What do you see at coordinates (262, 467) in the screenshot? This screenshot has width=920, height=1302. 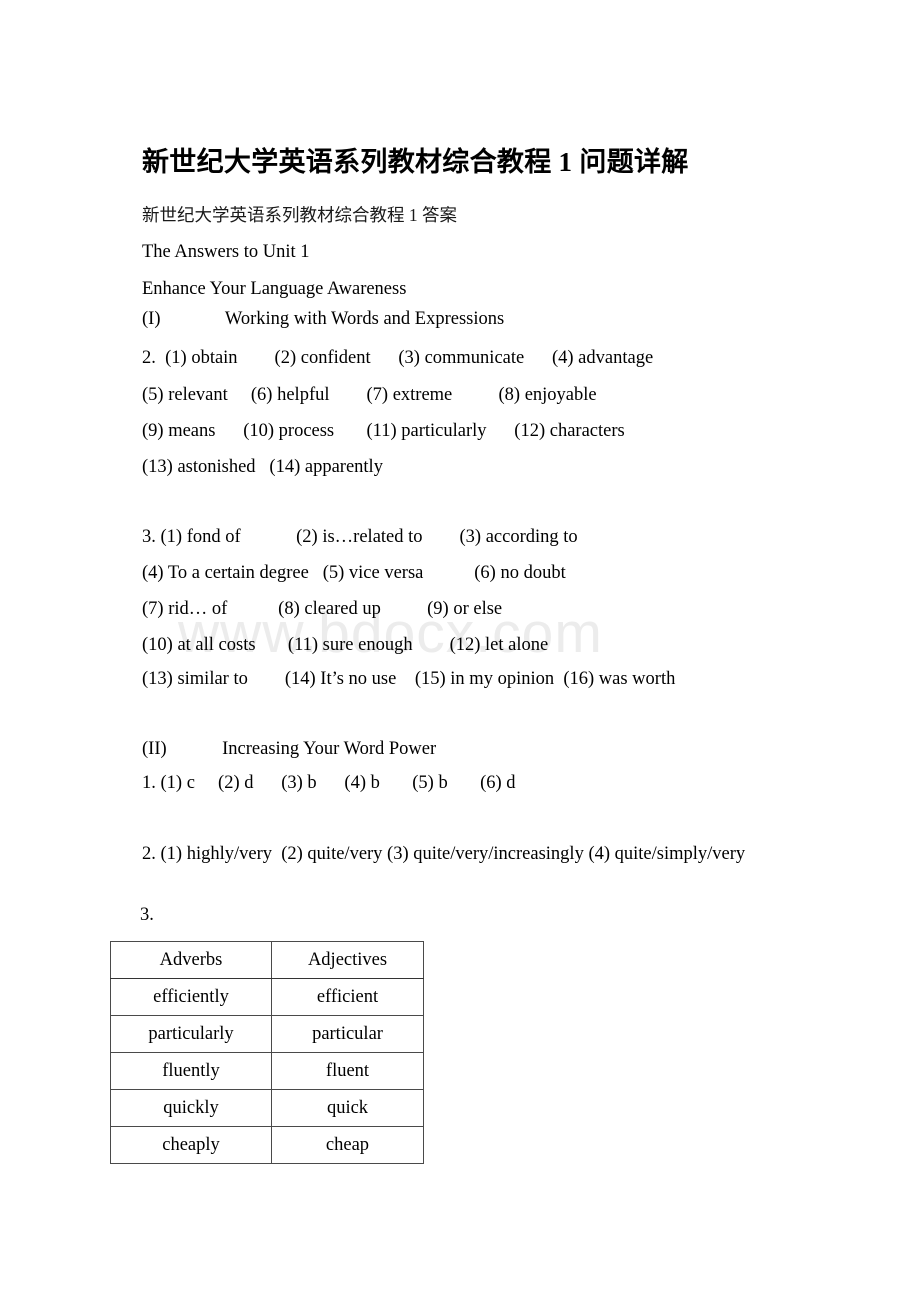 I see `s1-q2-line4: (13) astonished (14) apparently` at bounding box center [262, 467].